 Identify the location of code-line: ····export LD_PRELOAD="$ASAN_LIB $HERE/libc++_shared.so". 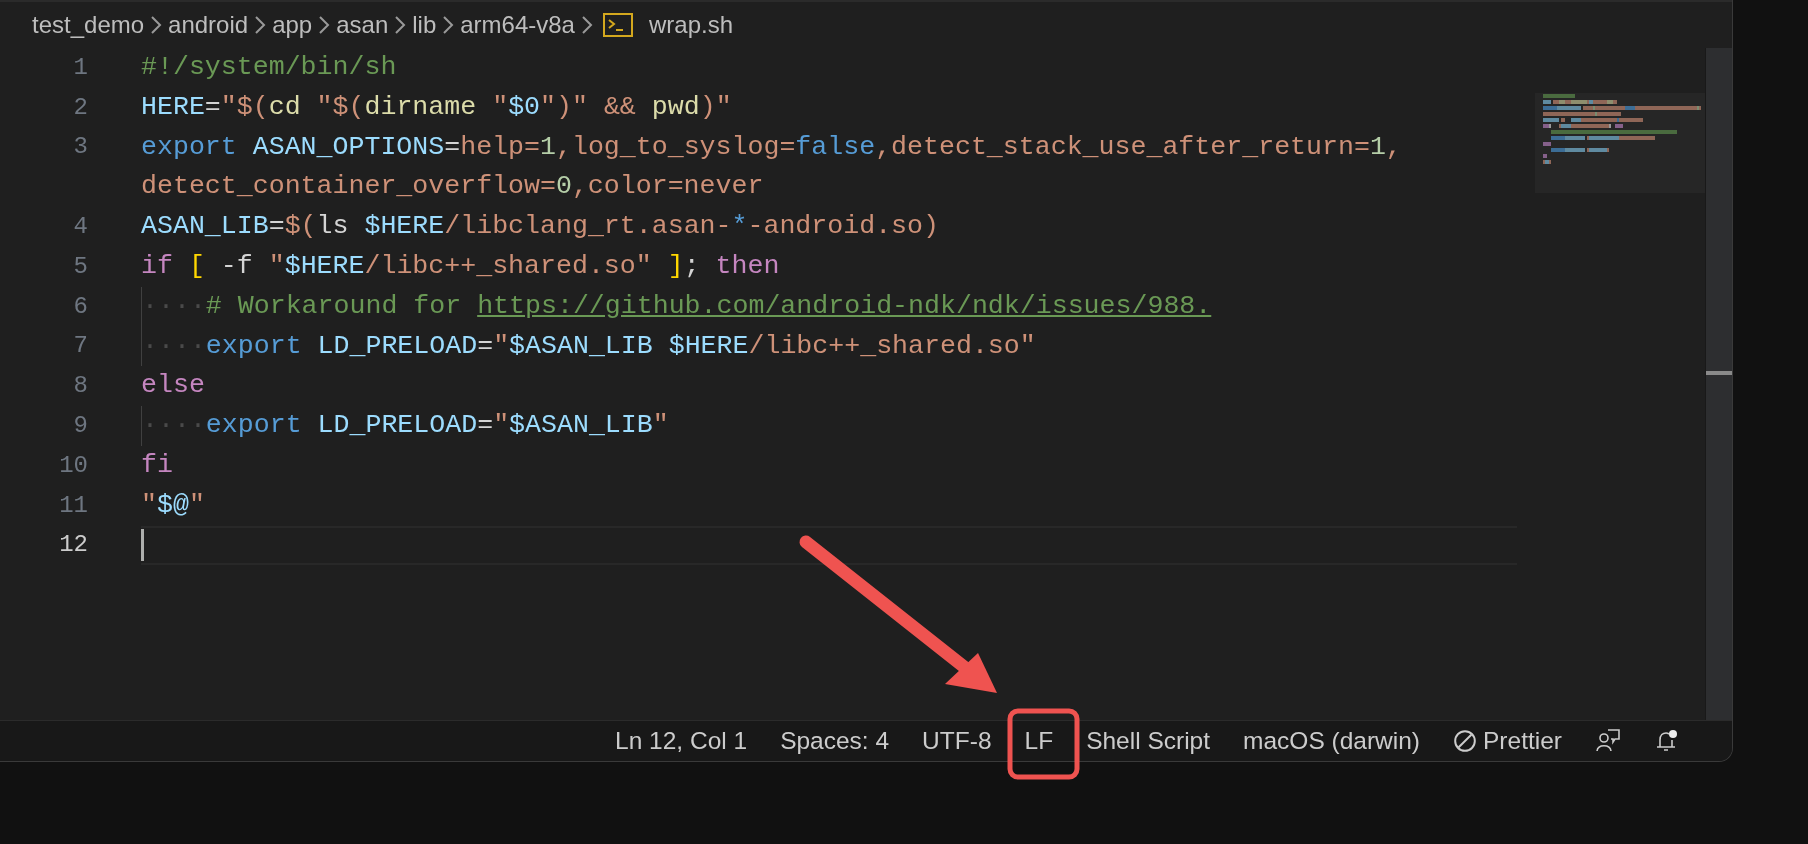
(829, 346).